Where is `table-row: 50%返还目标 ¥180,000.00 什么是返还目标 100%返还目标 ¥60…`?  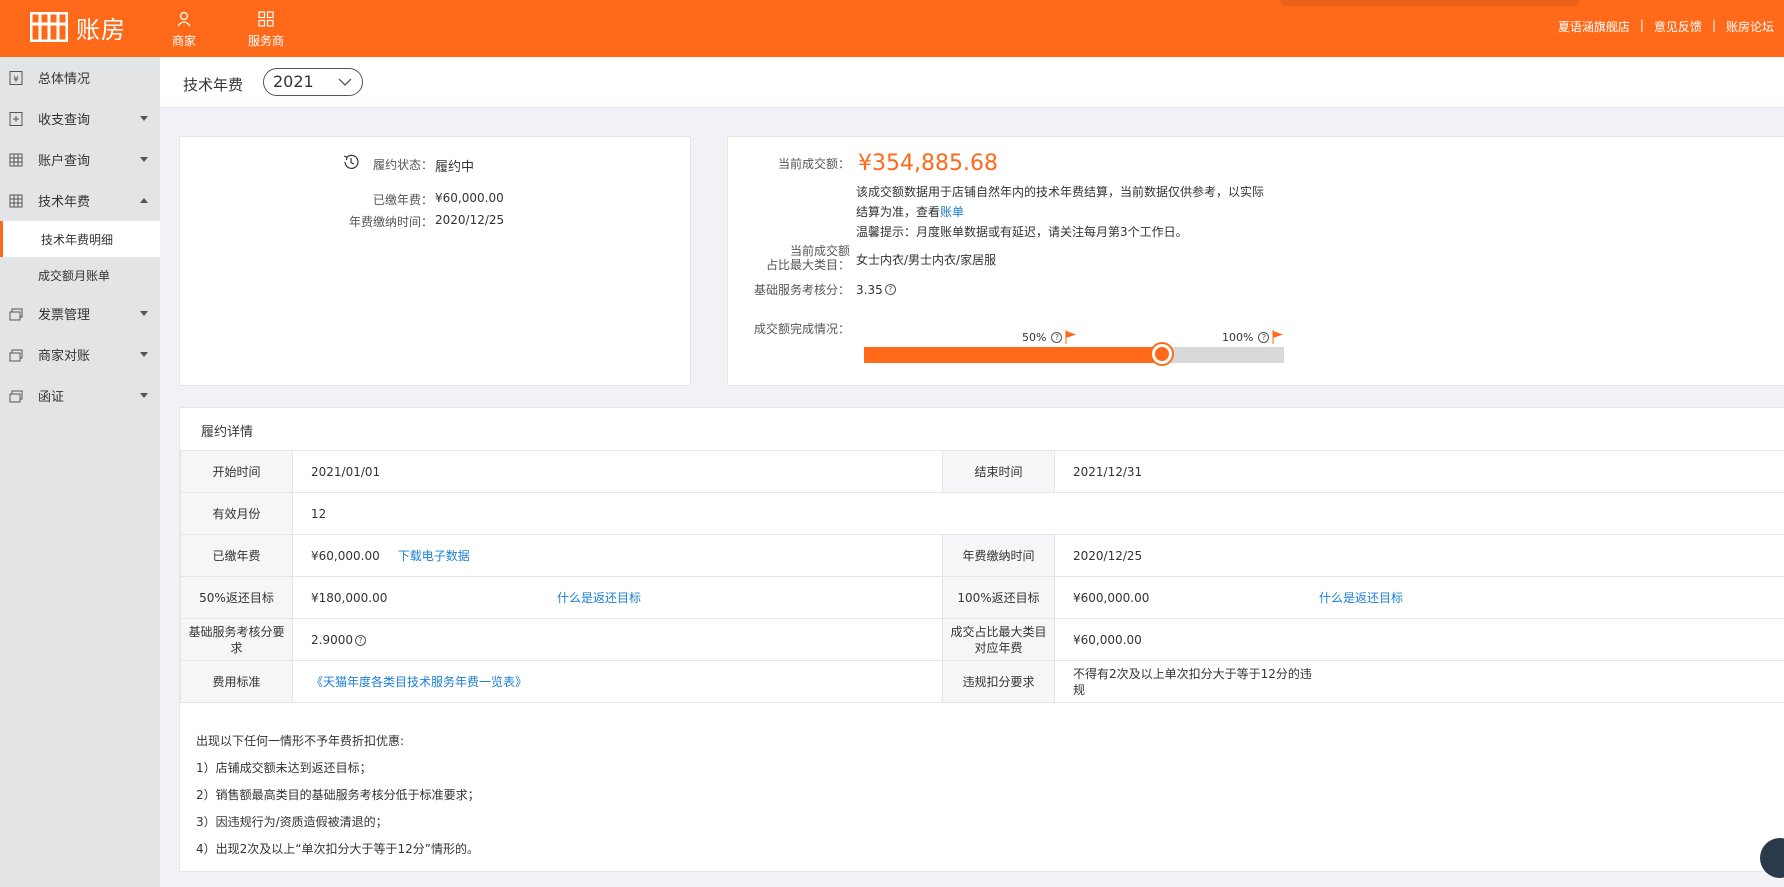 table-row: 50%返还目标 ¥180,000.00 什么是返还目标 100%返还目标 ¥60… is located at coordinates (982, 597).